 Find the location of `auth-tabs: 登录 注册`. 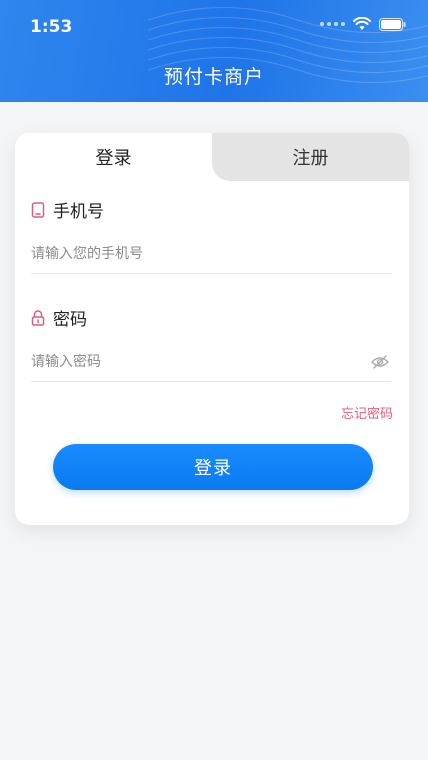

auth-tabs: 登录 注册 is located at coordinates (212, 157).